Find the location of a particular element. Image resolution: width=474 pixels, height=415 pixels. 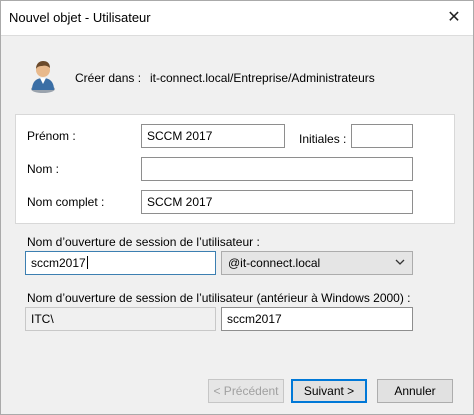

text-caret is located at coordinates (87, 262).